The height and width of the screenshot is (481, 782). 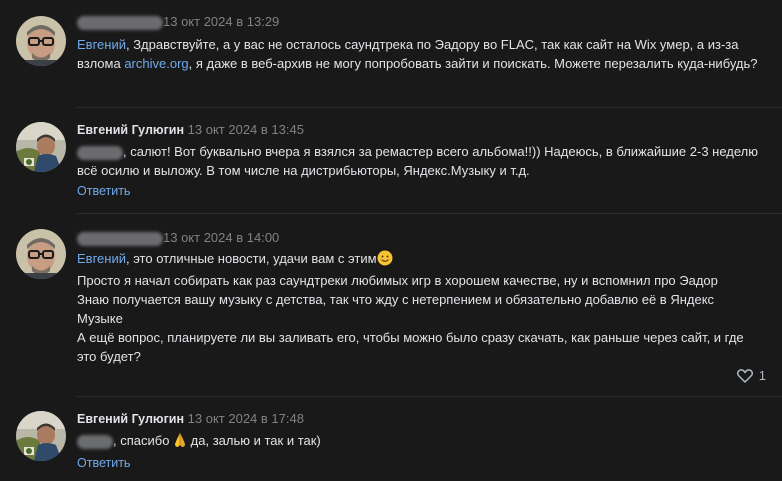 I want to click on comment-date: 13 окт 2024 в 13:45, so click(x=246, y=129).